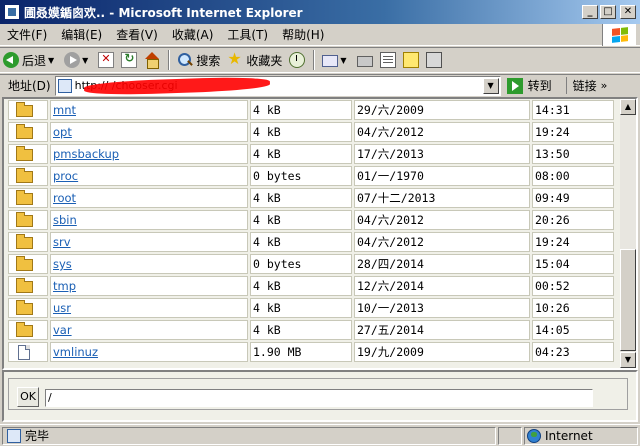 The image size is (640, 446). I want to click on file-time-cell: 14:31, so click(573, 110).